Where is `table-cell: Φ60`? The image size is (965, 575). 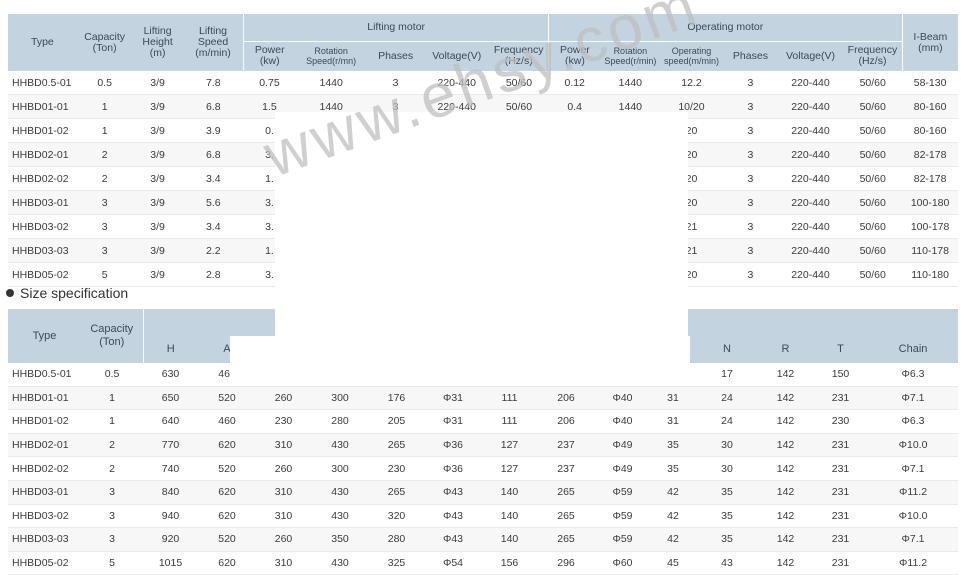 table-cell: Φ60 is located at coordinates (622, 563).